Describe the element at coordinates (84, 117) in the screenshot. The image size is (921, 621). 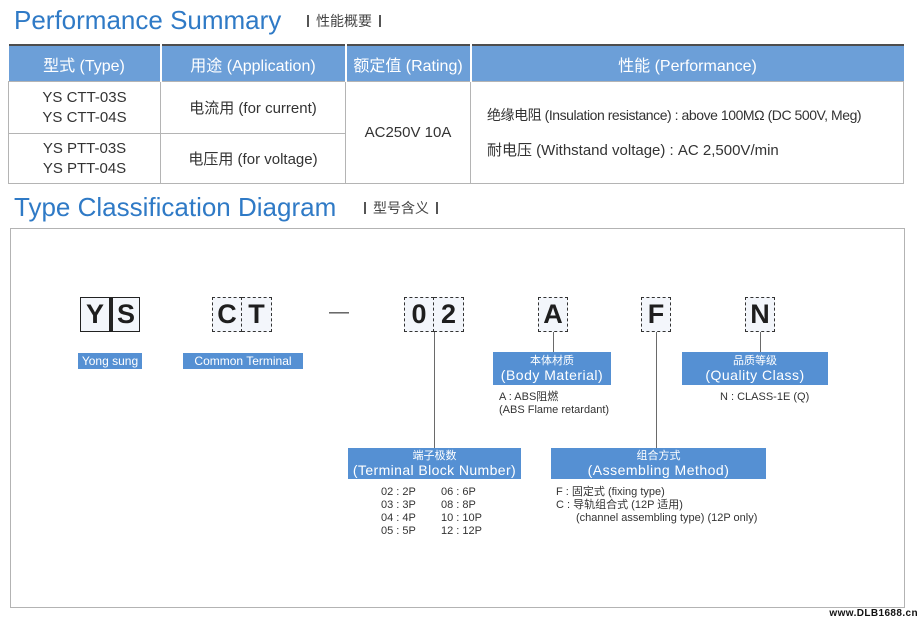
I see `model-name: YS CTT-04S` at that location.